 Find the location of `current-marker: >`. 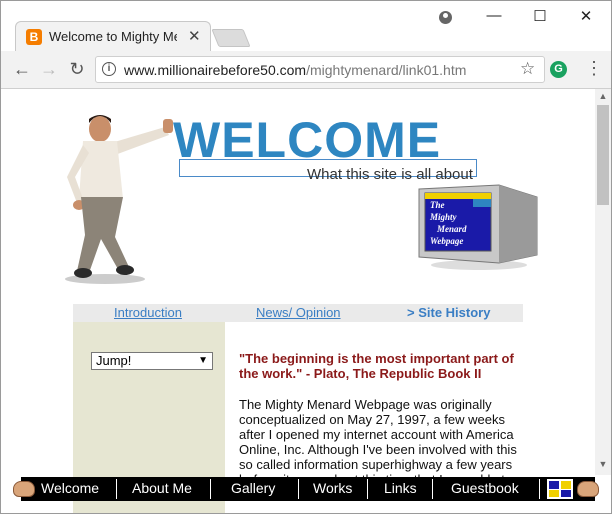

current-marker: > is located at coordinates (411, 312).